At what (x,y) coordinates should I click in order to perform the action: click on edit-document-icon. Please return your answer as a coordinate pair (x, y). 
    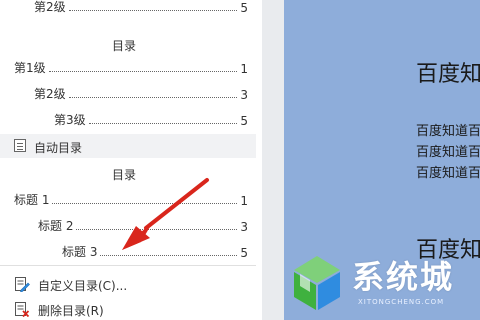
    Looking at the image, I should click on (22, 284).